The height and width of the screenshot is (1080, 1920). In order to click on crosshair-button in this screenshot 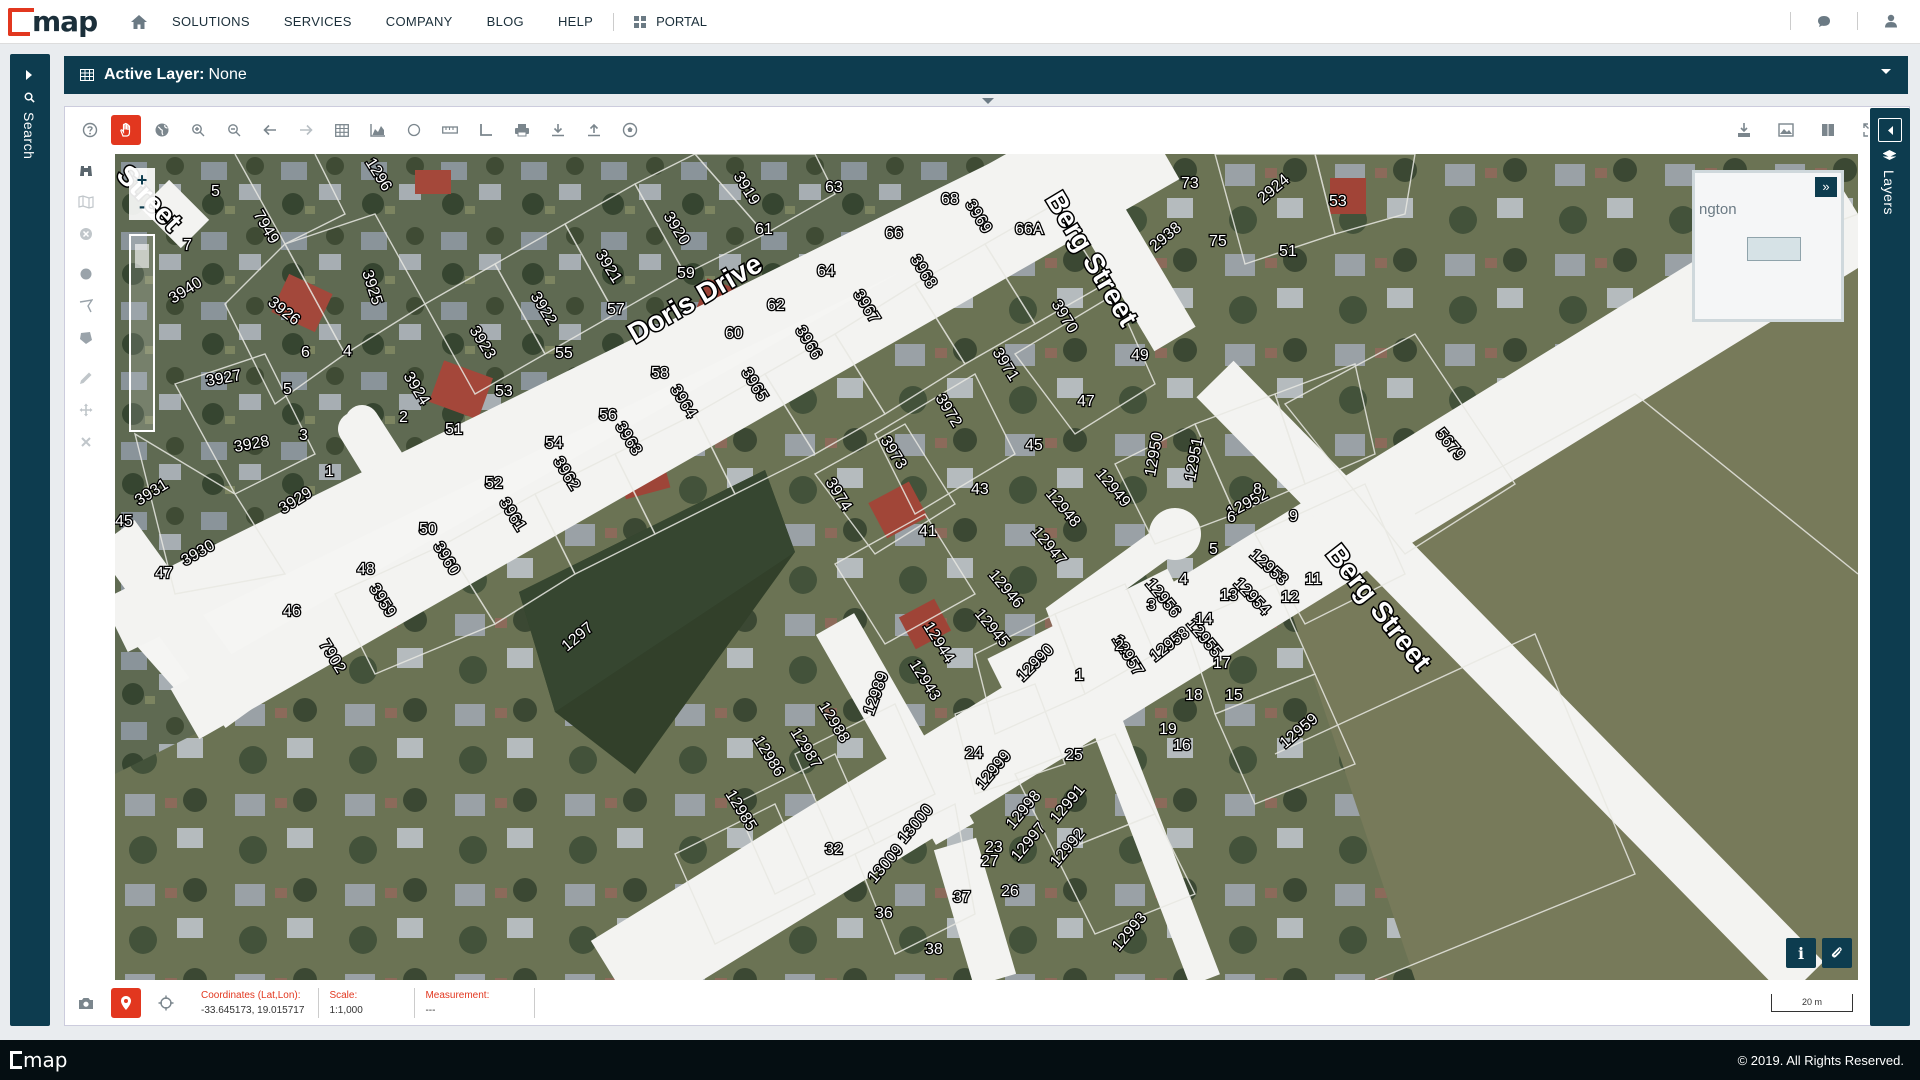, I will do `click(166, 1003)`.